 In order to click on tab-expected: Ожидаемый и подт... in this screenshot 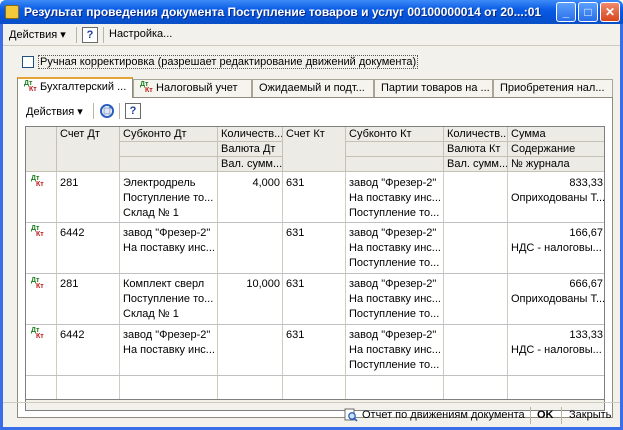, I will do `click(313, 88)`.